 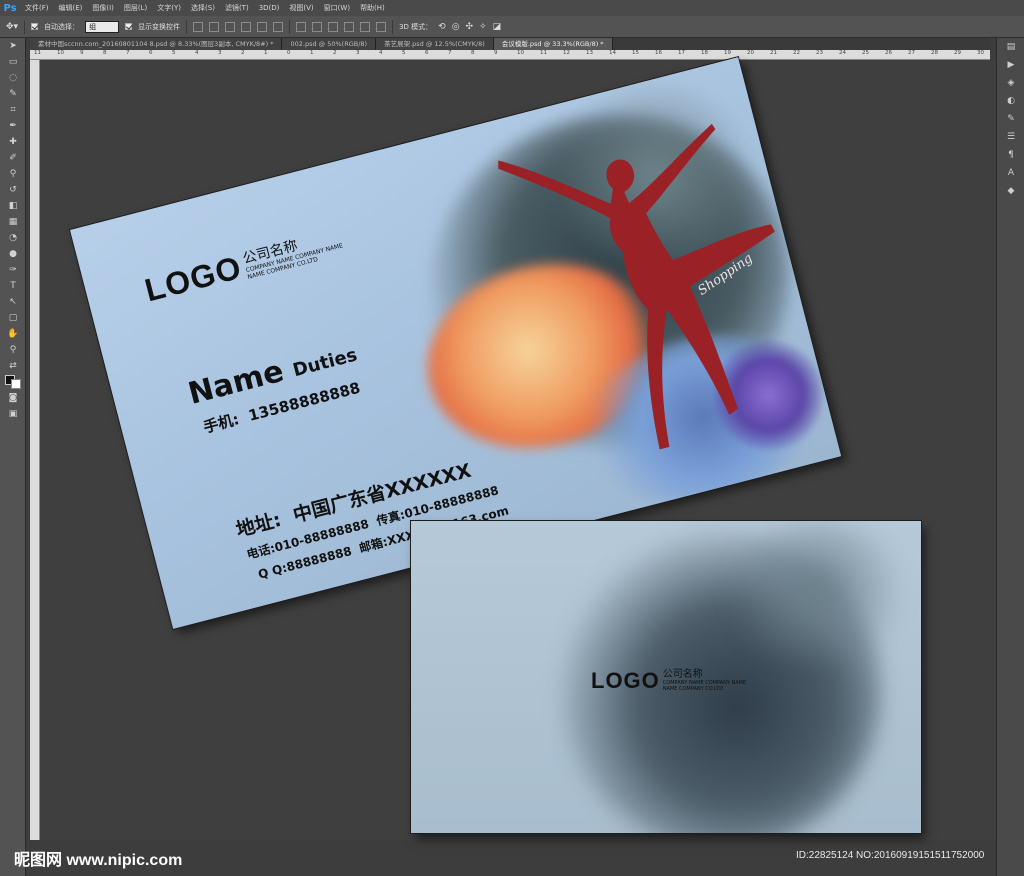 What do you see at coordinates (1010, 119) in the screenshot?
I see `brush-panel-icon: ✎` at bounding box center [1010, 119].